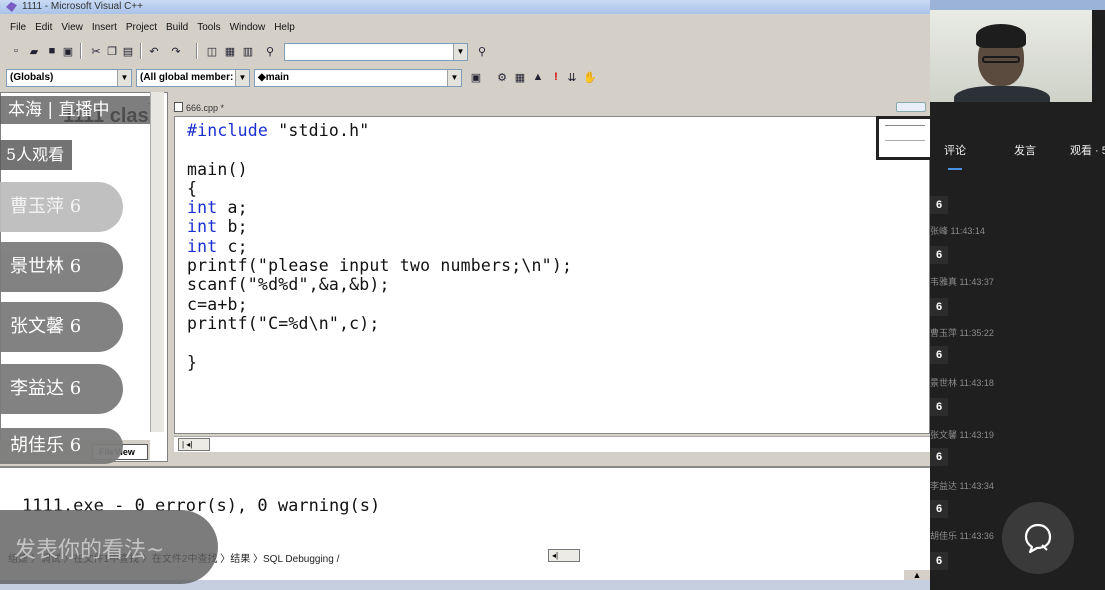 This screenshot has width=1105, height=590. I want to click on code-line: int b;, so click(217, 227).